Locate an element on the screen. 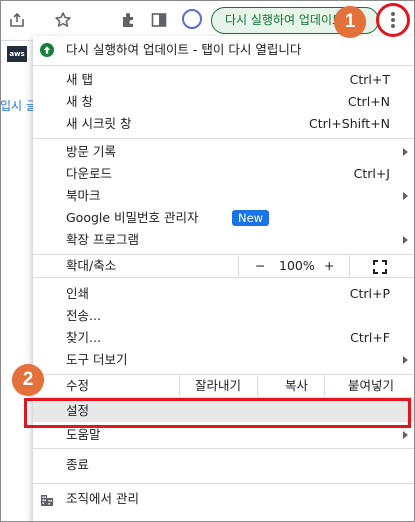 Image resolution: width=415 pixels, height=522 pixels. fullscreen-icon is located at coordinates (380, 266).